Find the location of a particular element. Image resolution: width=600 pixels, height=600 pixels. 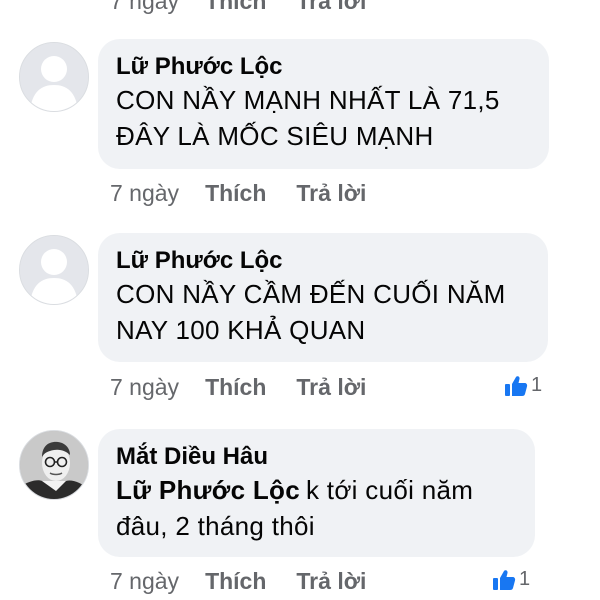

profile-photo is located at coordinates (54, 465).